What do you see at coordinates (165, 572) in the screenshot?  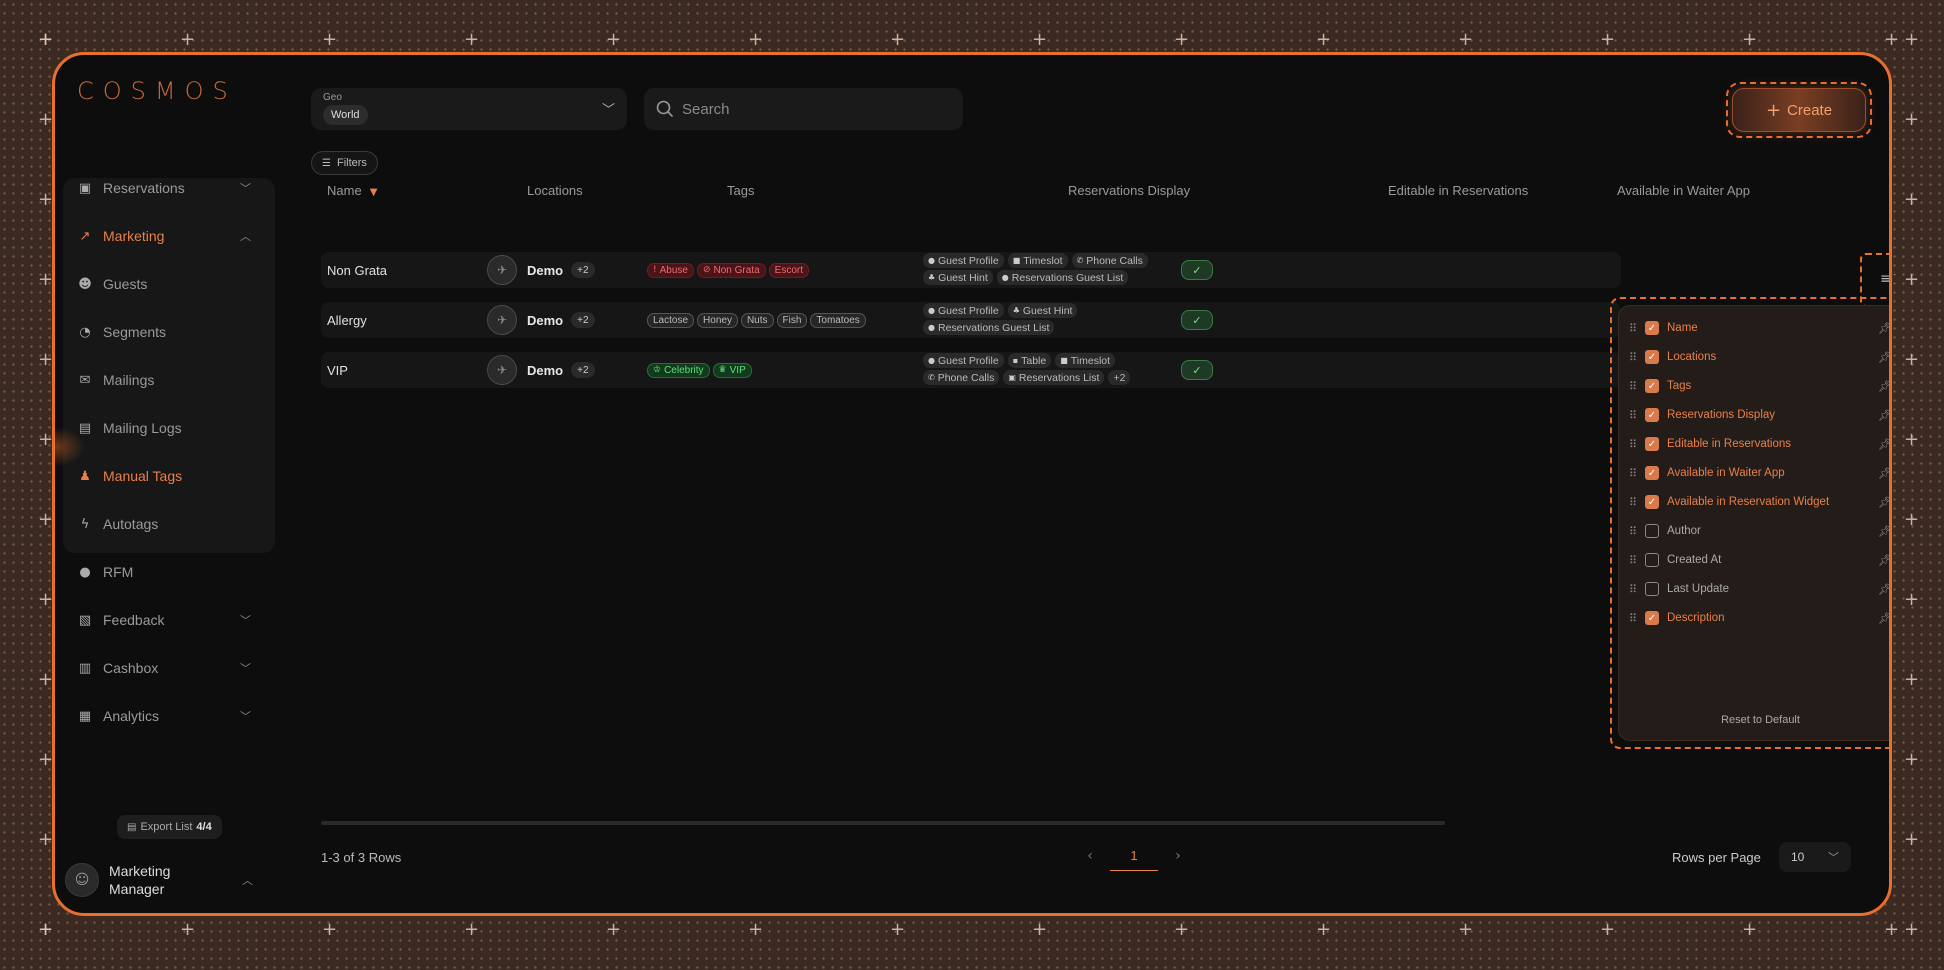 I see `sidebar-item-rfm: ● RFM` at bounding box center [165, 572].